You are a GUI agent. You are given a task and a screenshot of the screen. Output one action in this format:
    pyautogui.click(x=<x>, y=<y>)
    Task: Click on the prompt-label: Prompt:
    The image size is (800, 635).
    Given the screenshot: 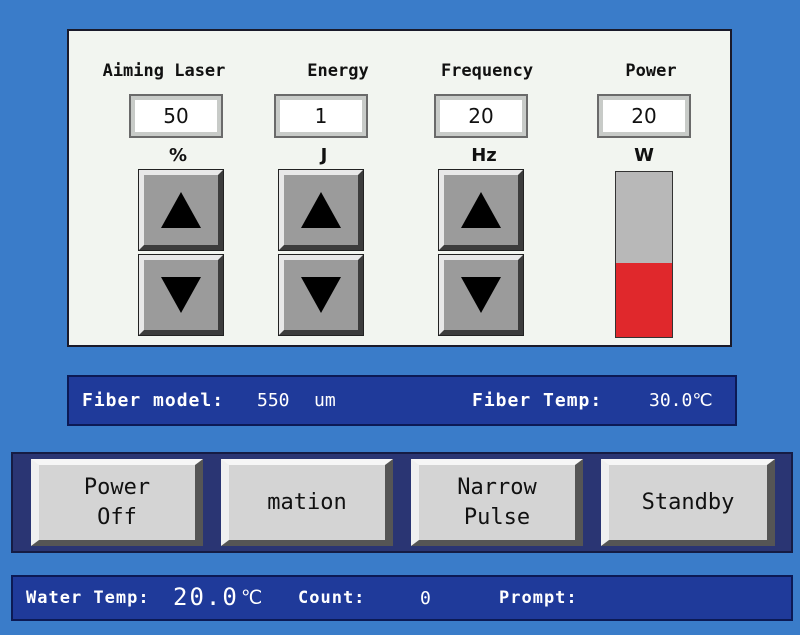 What is the action you would take?
    pyautogui.click(x=538, y=598)
    